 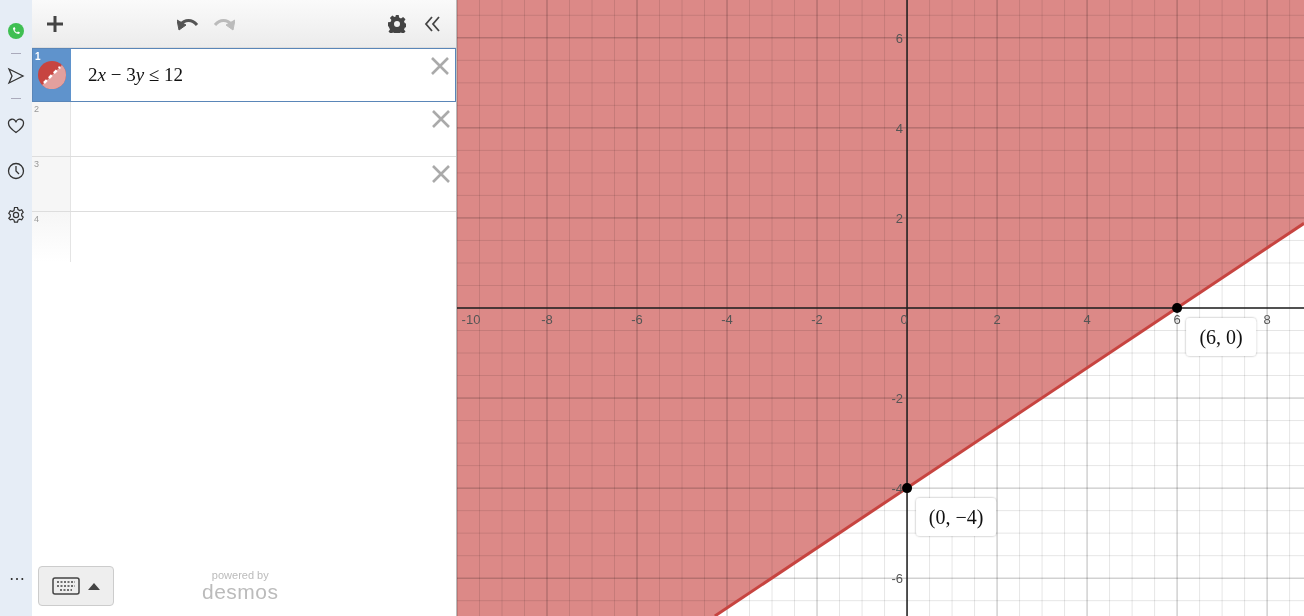 I want to click on undo-icon, so click(x=188, y=23).